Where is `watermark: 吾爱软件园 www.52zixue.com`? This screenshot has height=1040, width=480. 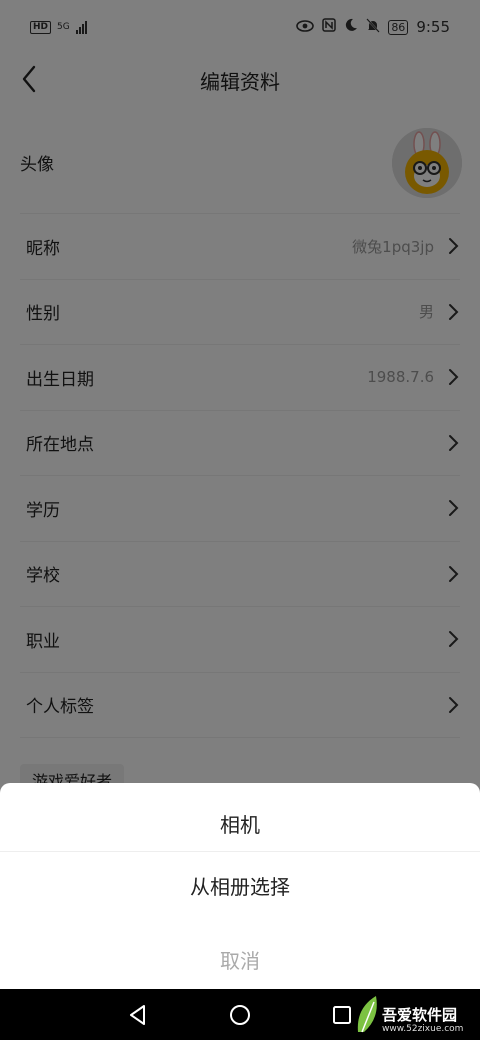
watermark: 吾爱软件园 www.52zixue.com is located at coordinates (412, 1013).